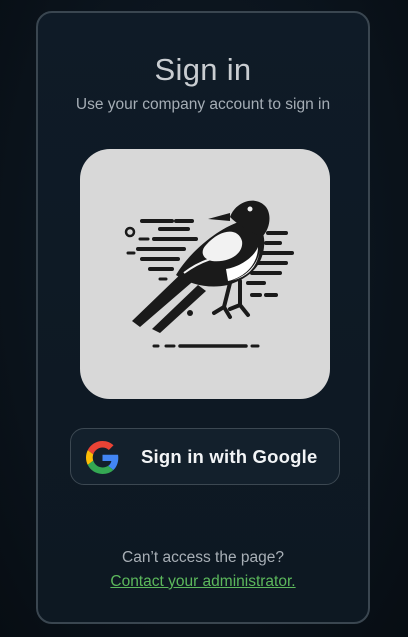 This screenshot has height=637, width=408. Describe the element at coordinates (209, 274) in the screenshot. I see `magpie-logo-icon` at that location.